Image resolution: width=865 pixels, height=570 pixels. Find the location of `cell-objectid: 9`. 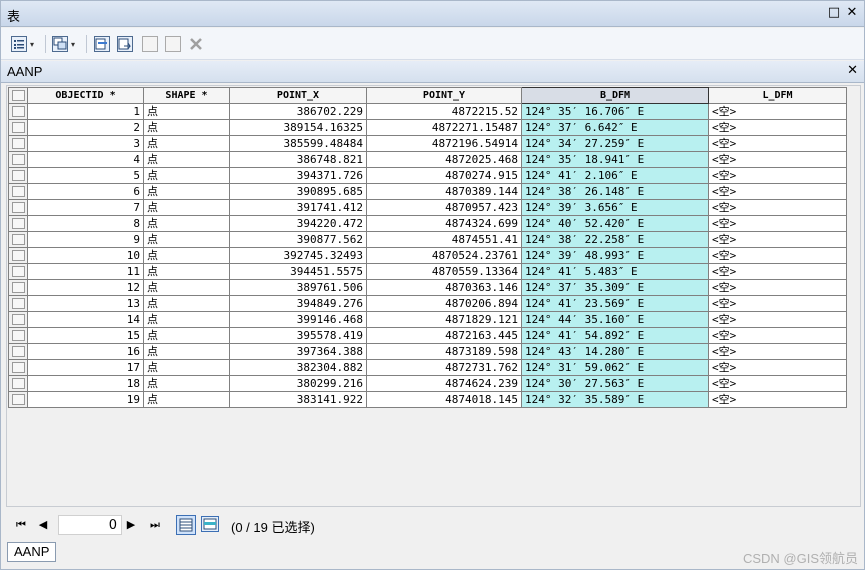

cell-objectid: 9 is located at coordinates (85, 239).